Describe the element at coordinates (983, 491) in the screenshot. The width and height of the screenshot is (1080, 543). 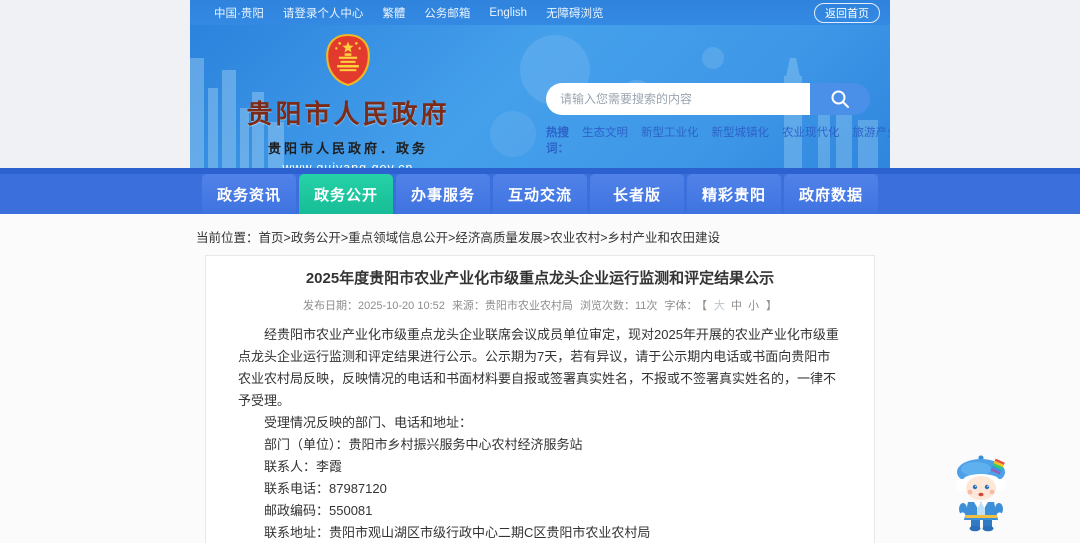
I see `mascot-character` at that location.